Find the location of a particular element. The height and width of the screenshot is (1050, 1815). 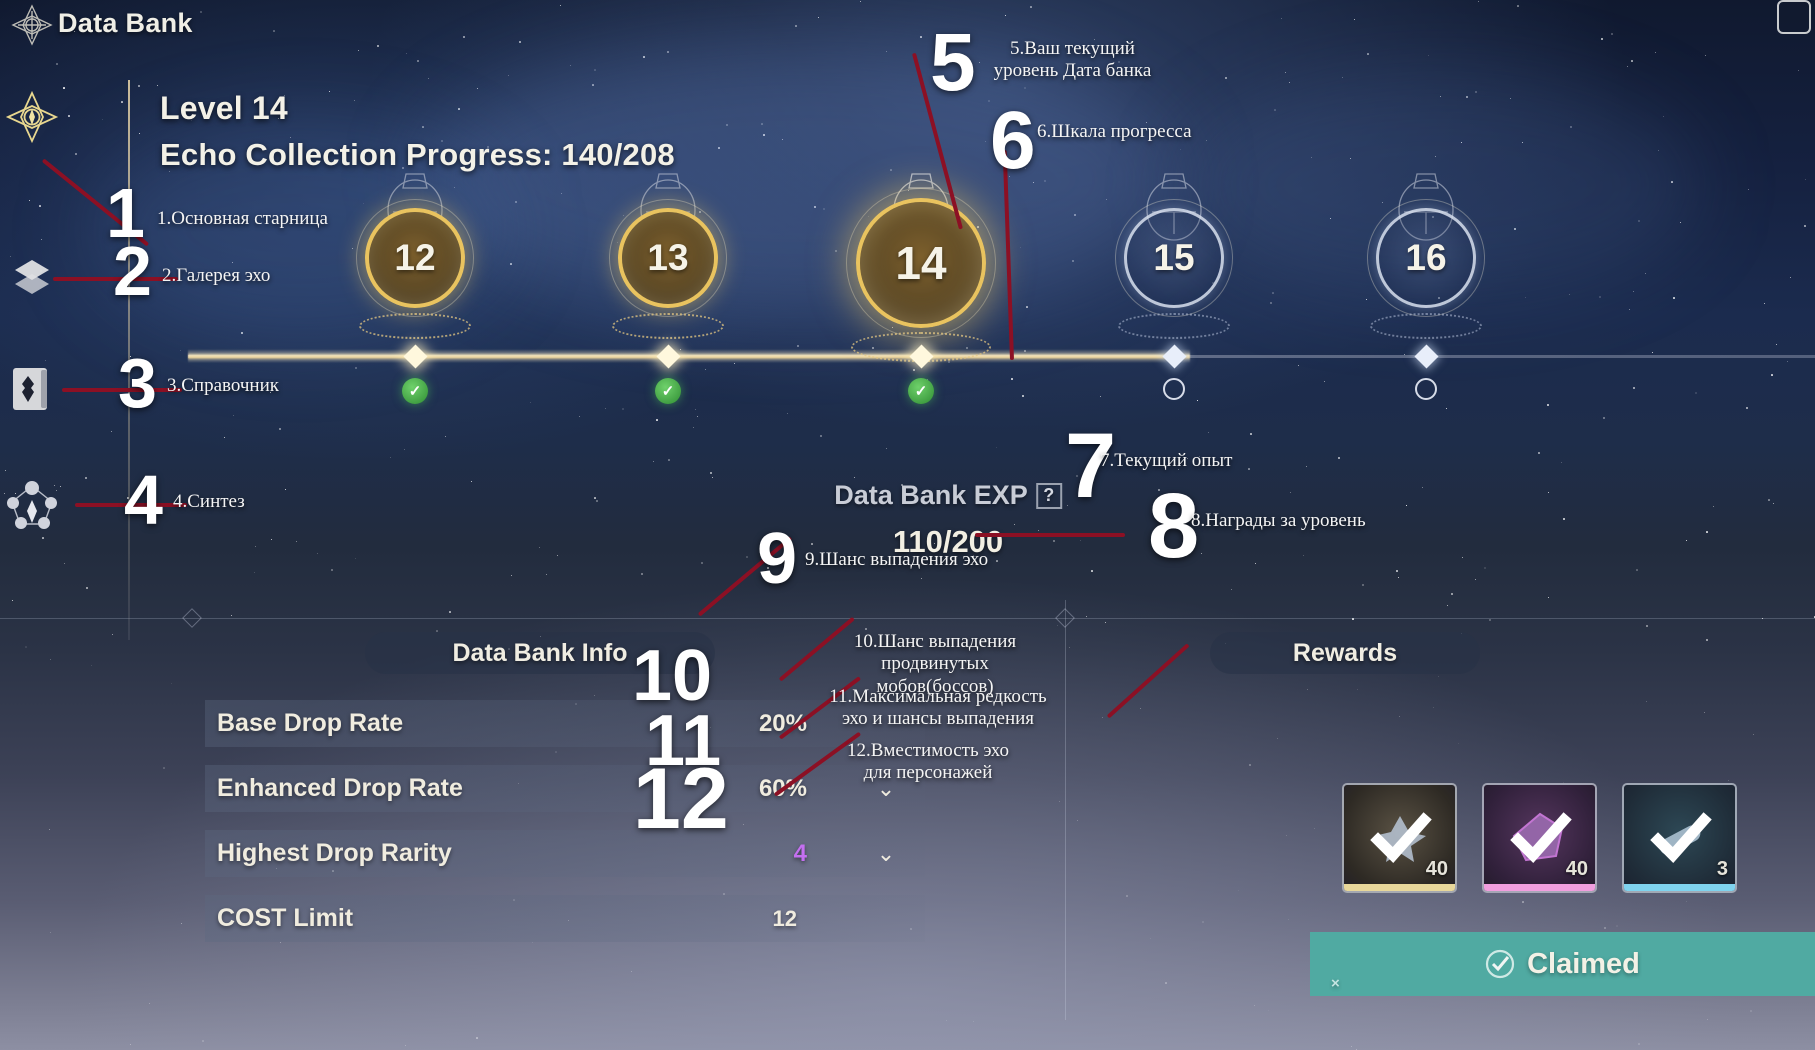

reward-item-blue-capsule: 3 is located at coordinates (1679, 838).